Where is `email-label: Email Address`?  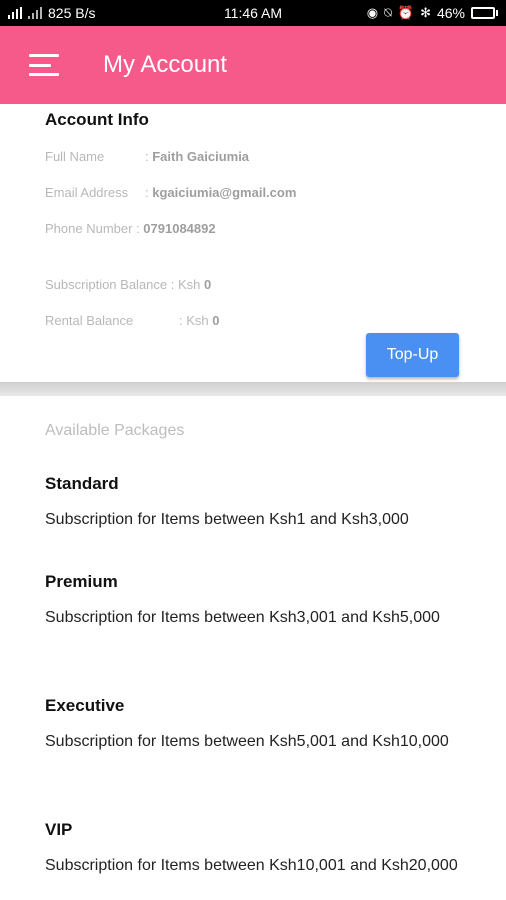
email-label: Email Address is located at coordinates (87, 192).